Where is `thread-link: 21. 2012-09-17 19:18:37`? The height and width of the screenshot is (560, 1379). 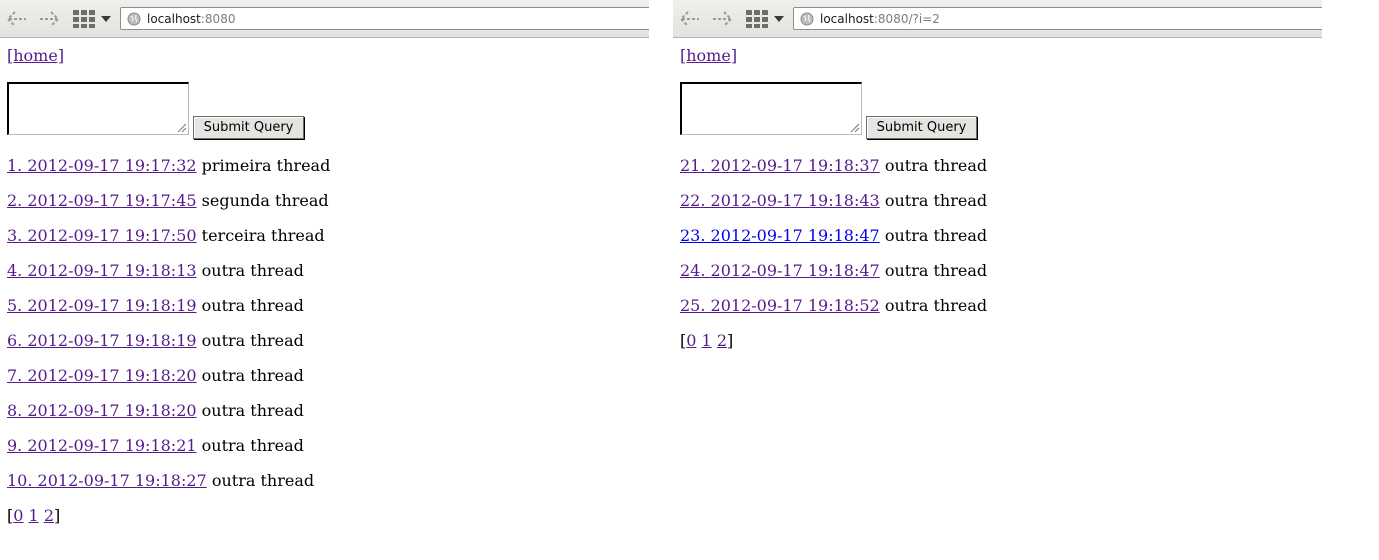 thread-link: 21. 2012-09-17 19:18:37 is located at coordinates (780, 165).